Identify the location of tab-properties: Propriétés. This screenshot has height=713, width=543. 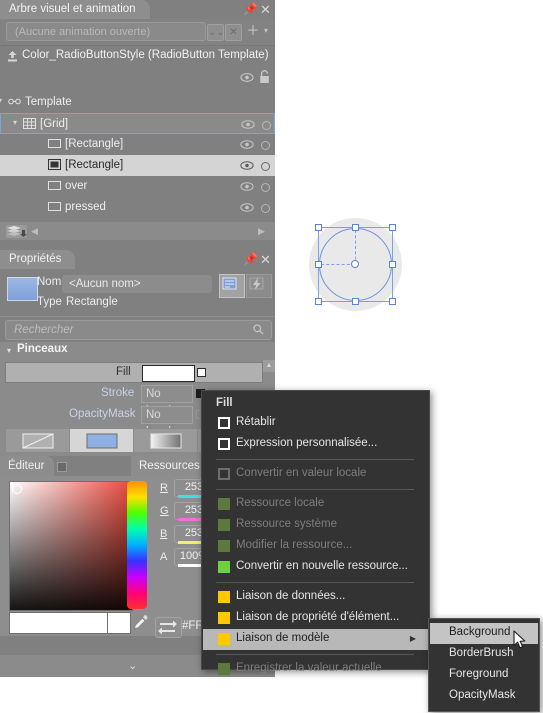
(38, 259).